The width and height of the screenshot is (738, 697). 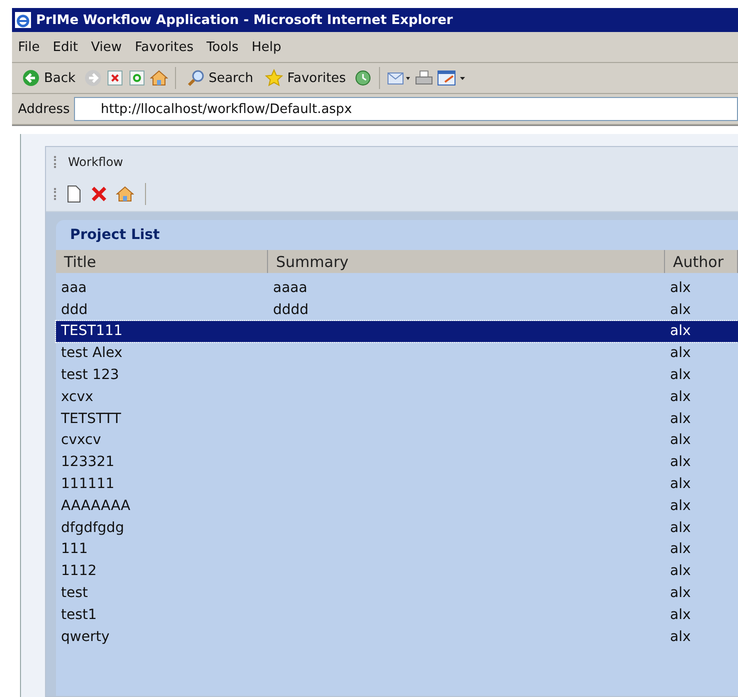 I want to click on back-button: Back, so click(x=49, y=78).